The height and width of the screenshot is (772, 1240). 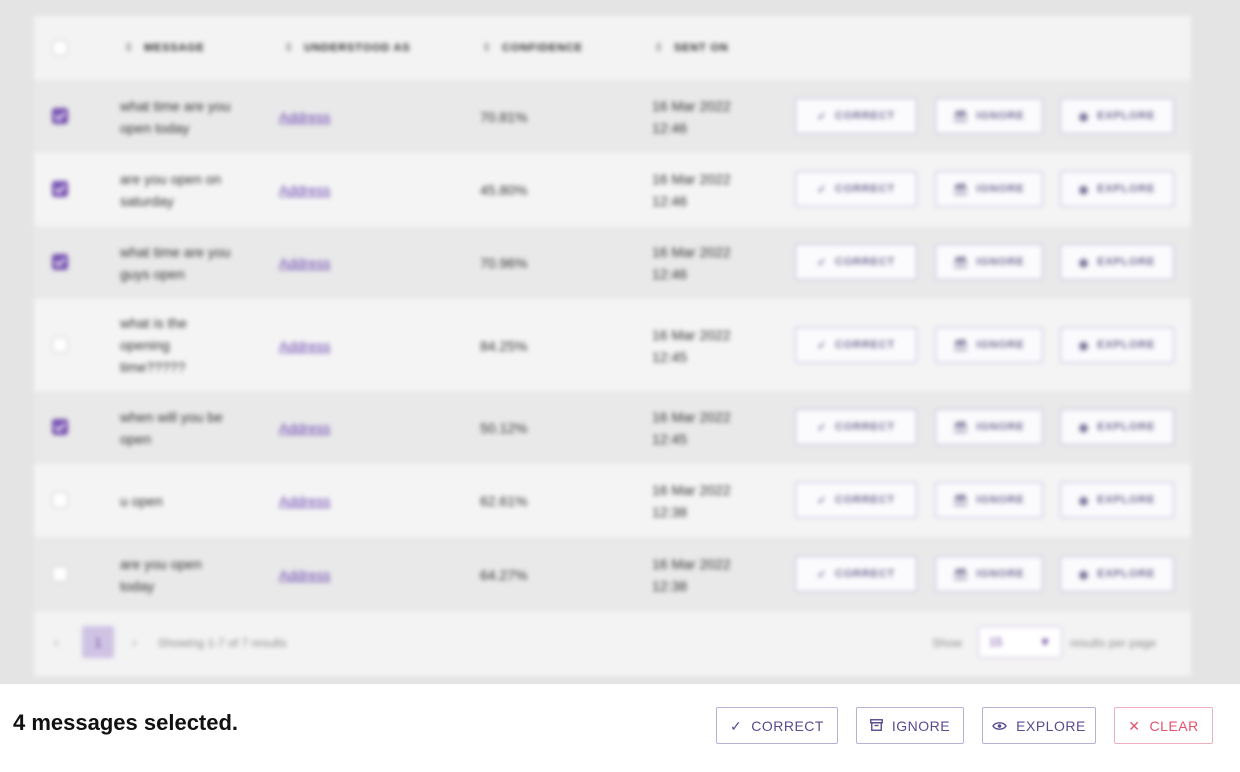 I want to click on per-page-suffix: results per page, so click(x=1113, y=643).